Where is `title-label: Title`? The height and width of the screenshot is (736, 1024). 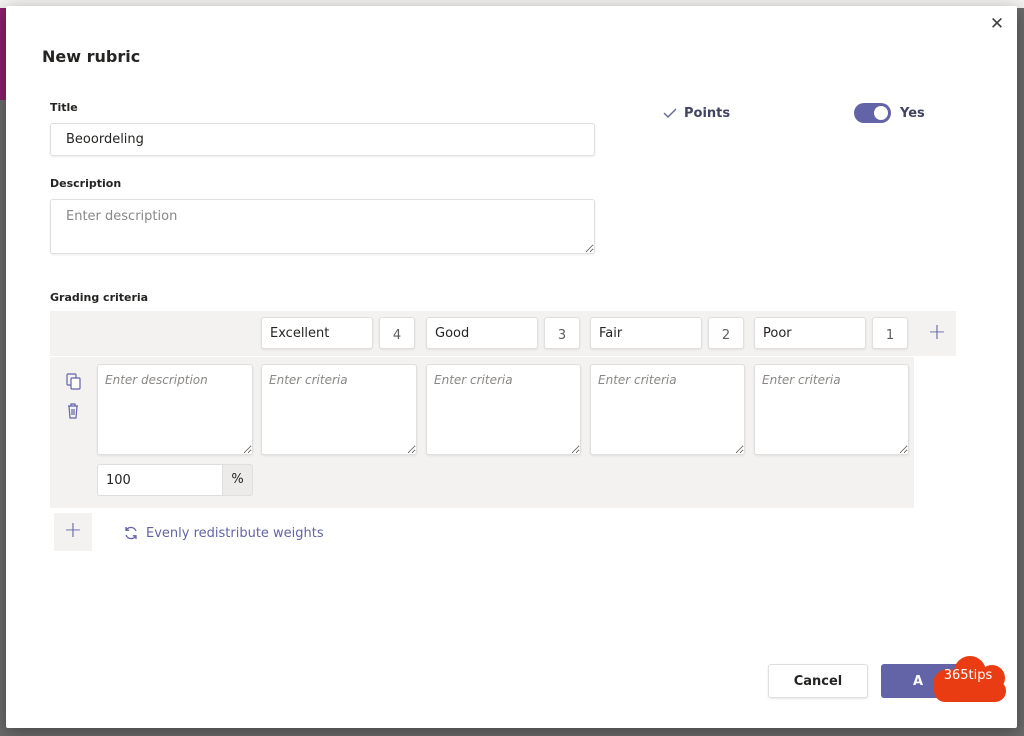
title-label: Title is located at coordinates (64, 107).